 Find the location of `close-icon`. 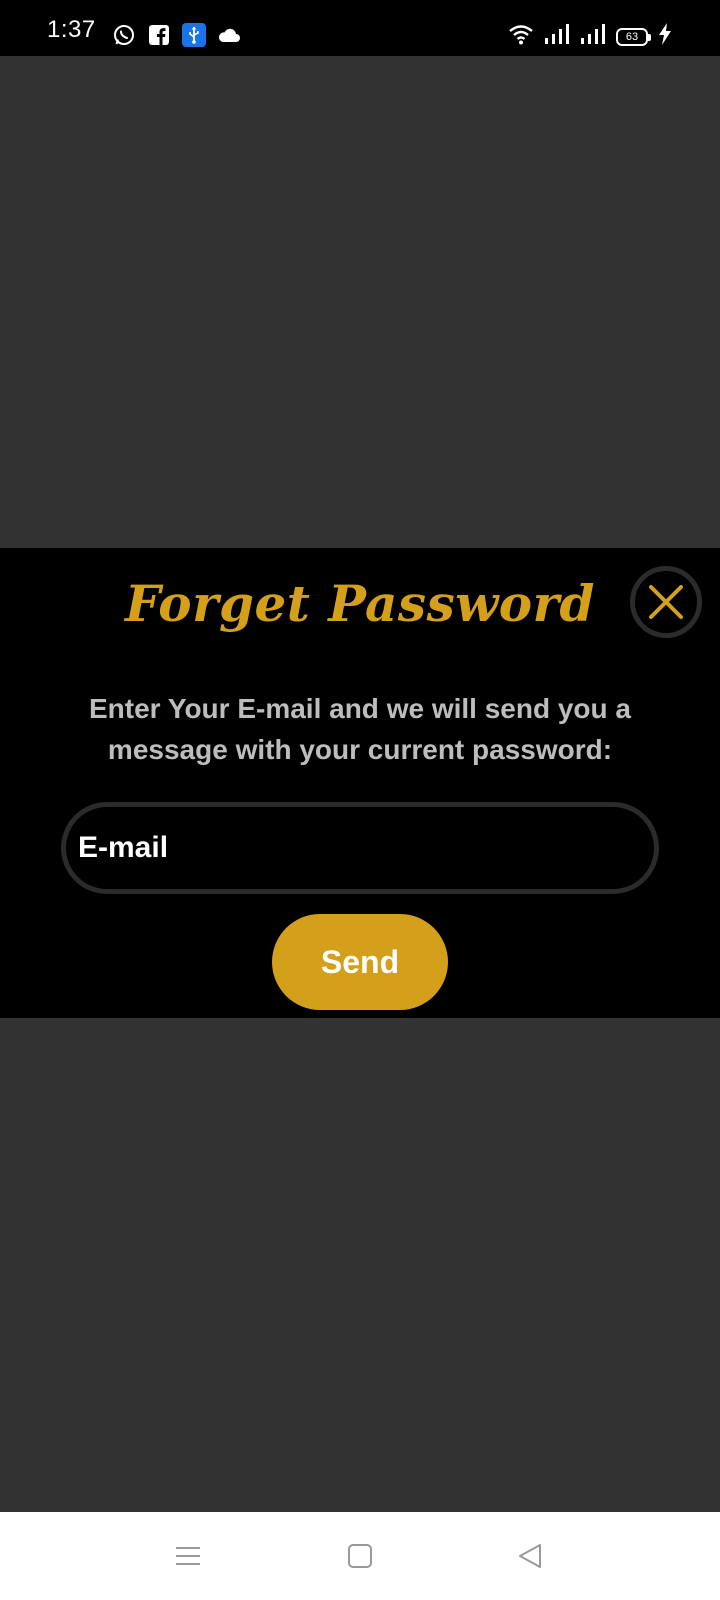

close-icon is located at coordinates (666, 602).